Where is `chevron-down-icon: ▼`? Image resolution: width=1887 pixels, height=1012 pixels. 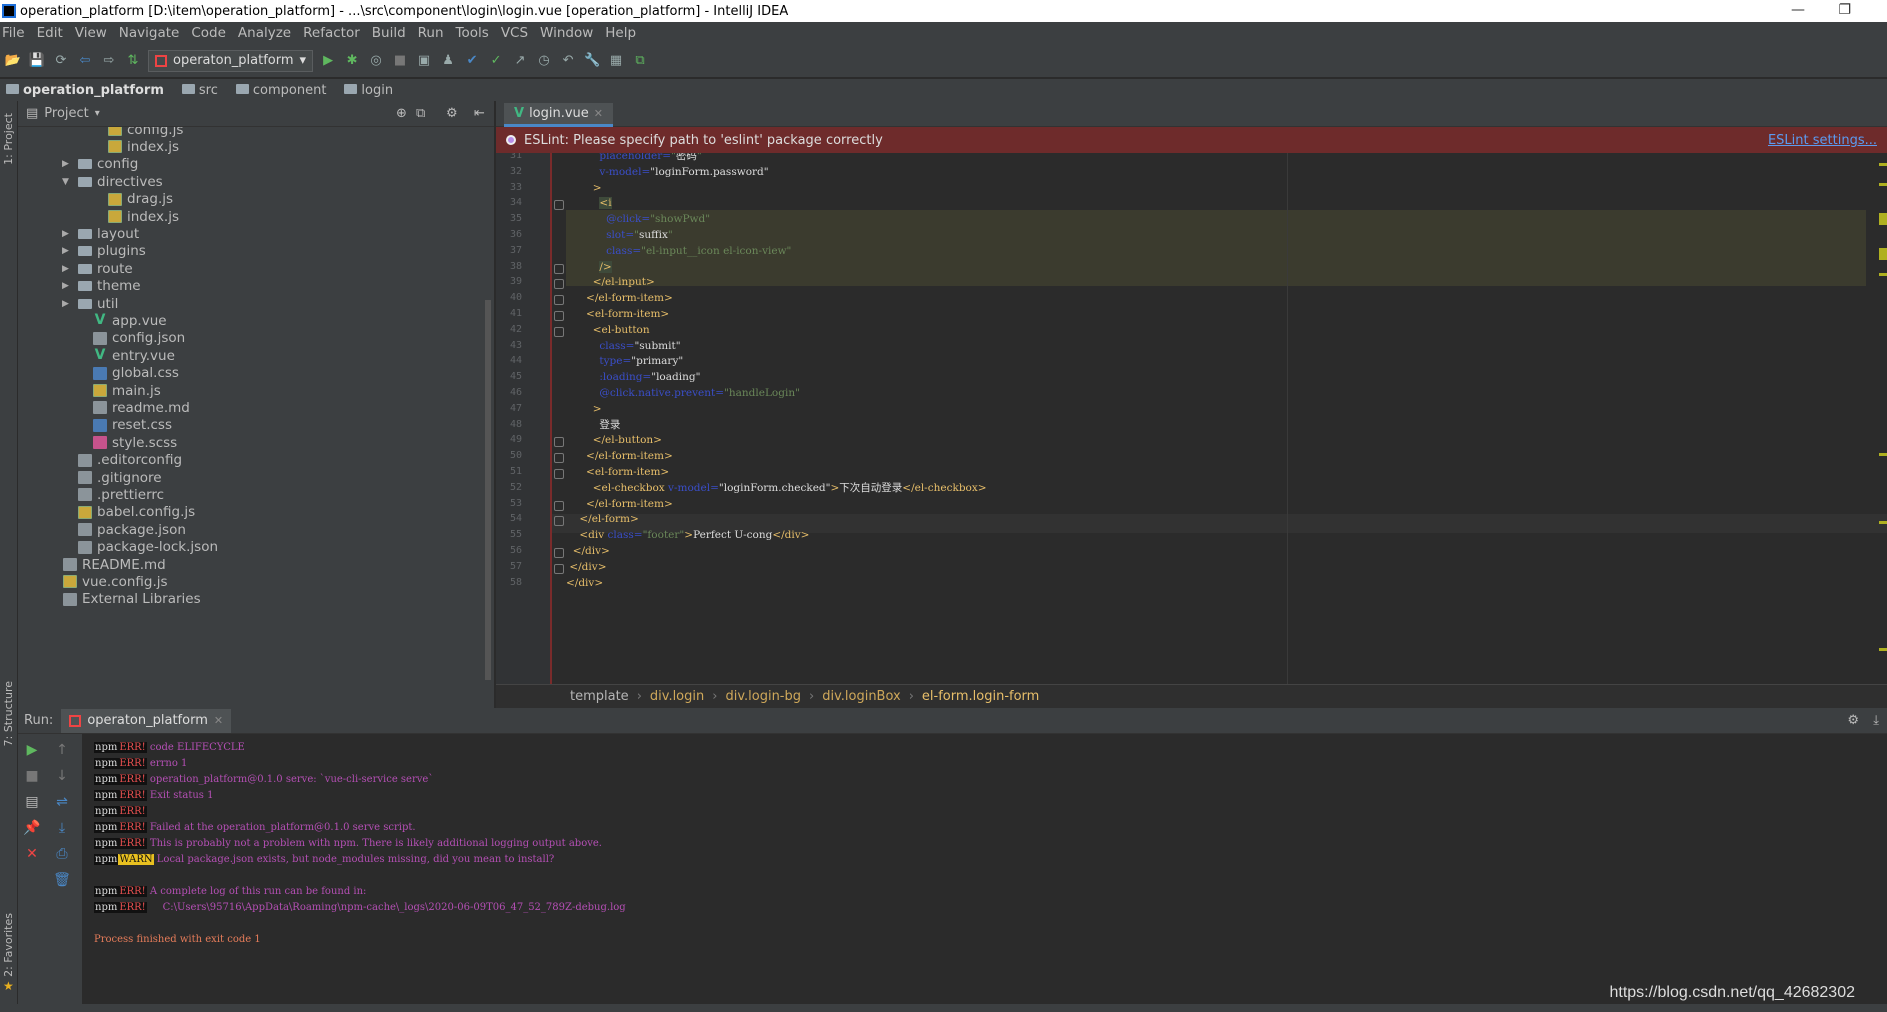
chevron-down-icon: ▼ is located at coordinates (68, 182).